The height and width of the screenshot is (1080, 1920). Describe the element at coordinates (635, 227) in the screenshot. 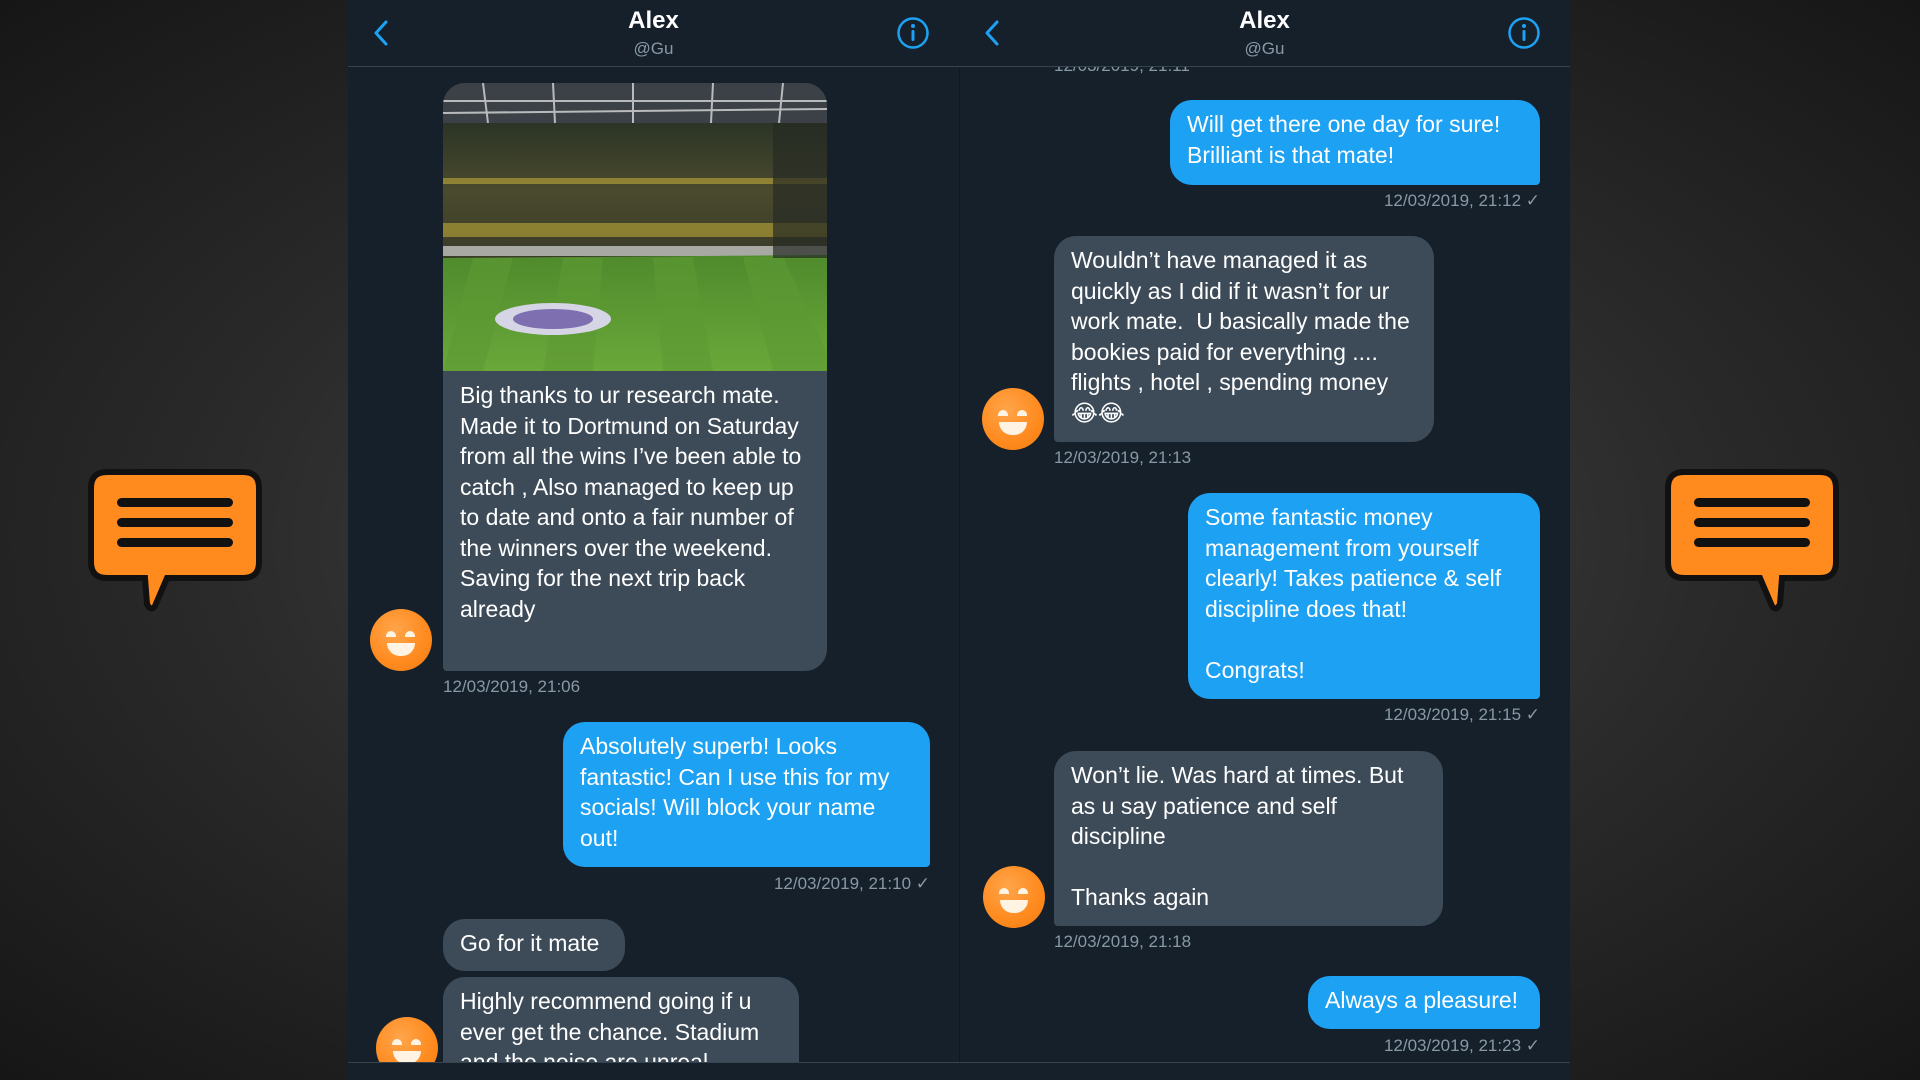

I see `stadium-photo` at that location.